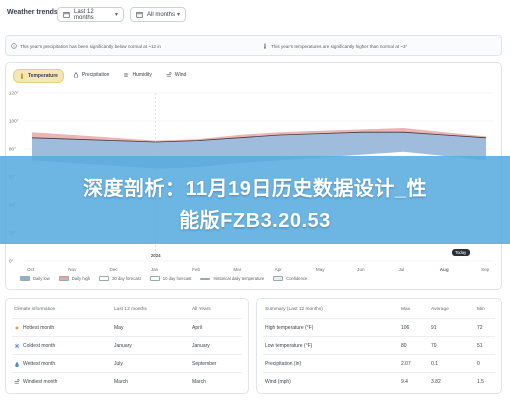 The width and height of the screenshot is (510, 400). I want to click on cell-value: April, so click(197, 327).